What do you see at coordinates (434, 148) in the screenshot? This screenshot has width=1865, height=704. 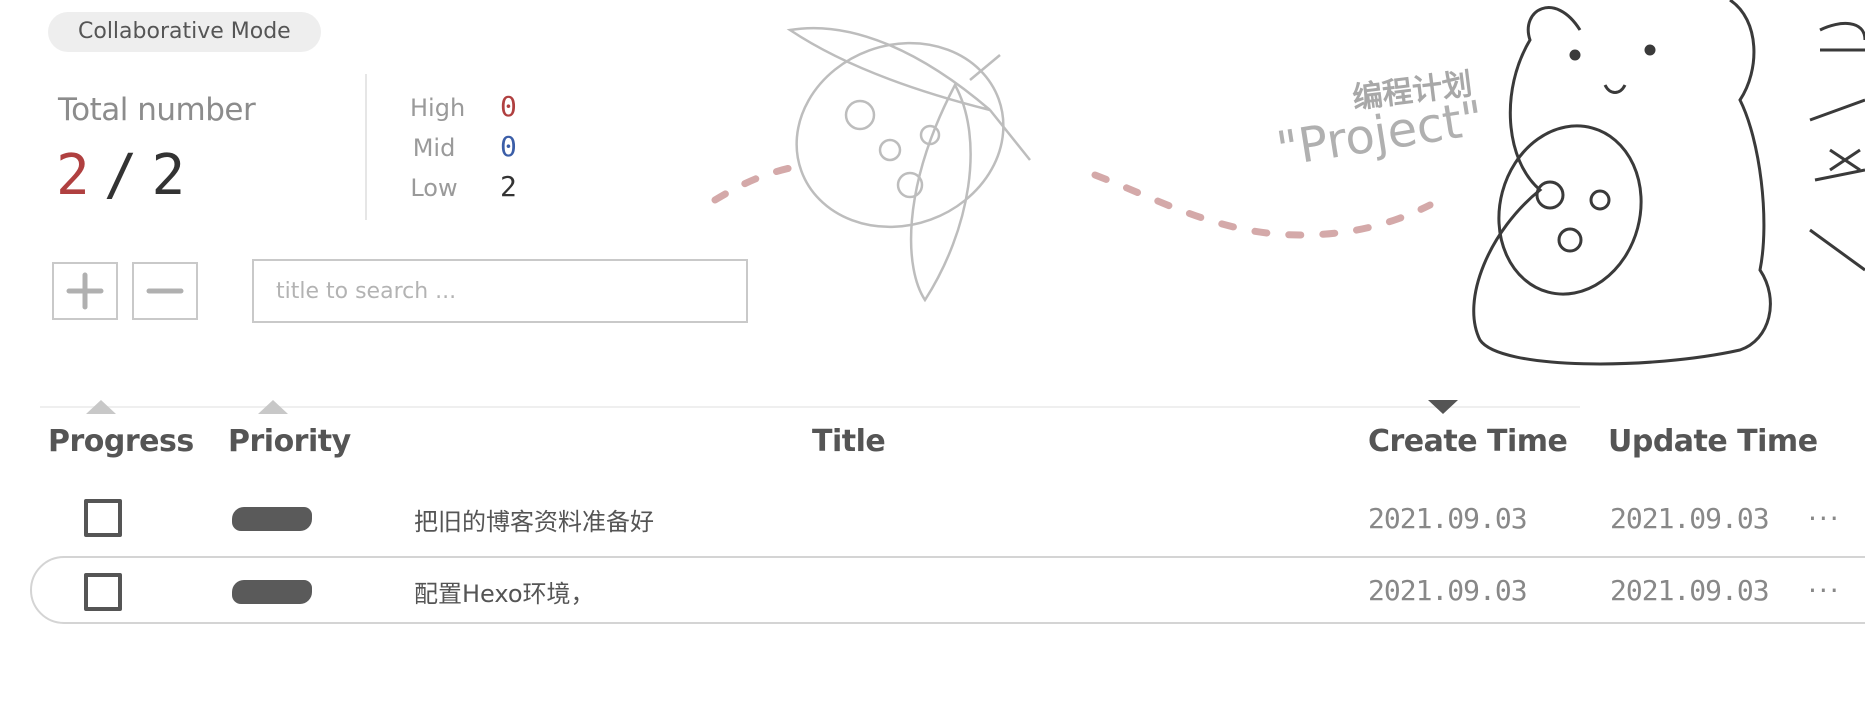 I see `priority-mid-label: Mid` at bounding box center [434, 148].